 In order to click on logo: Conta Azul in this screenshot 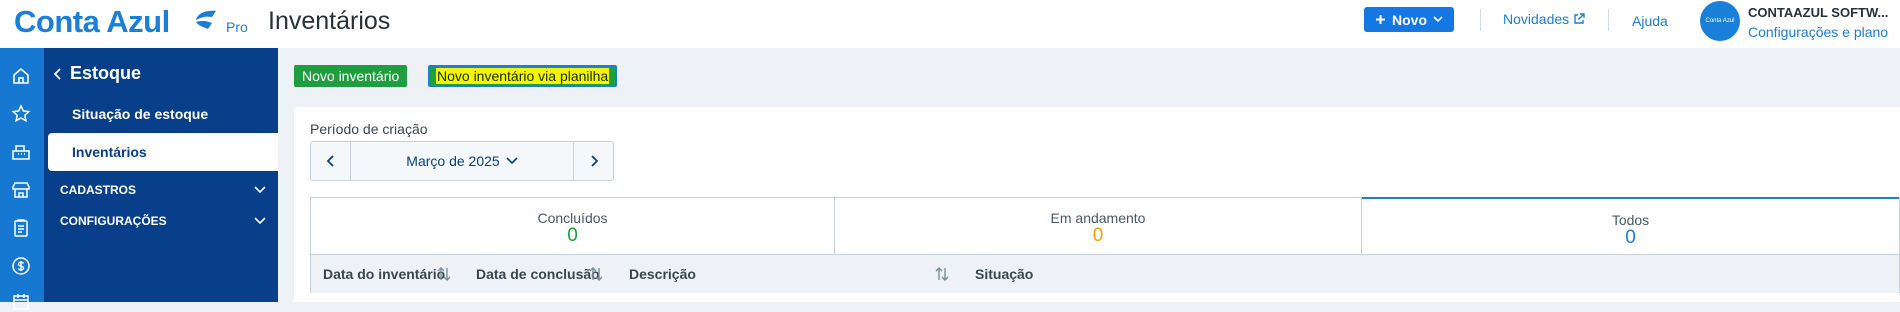, I will do `click(92, 22)`.